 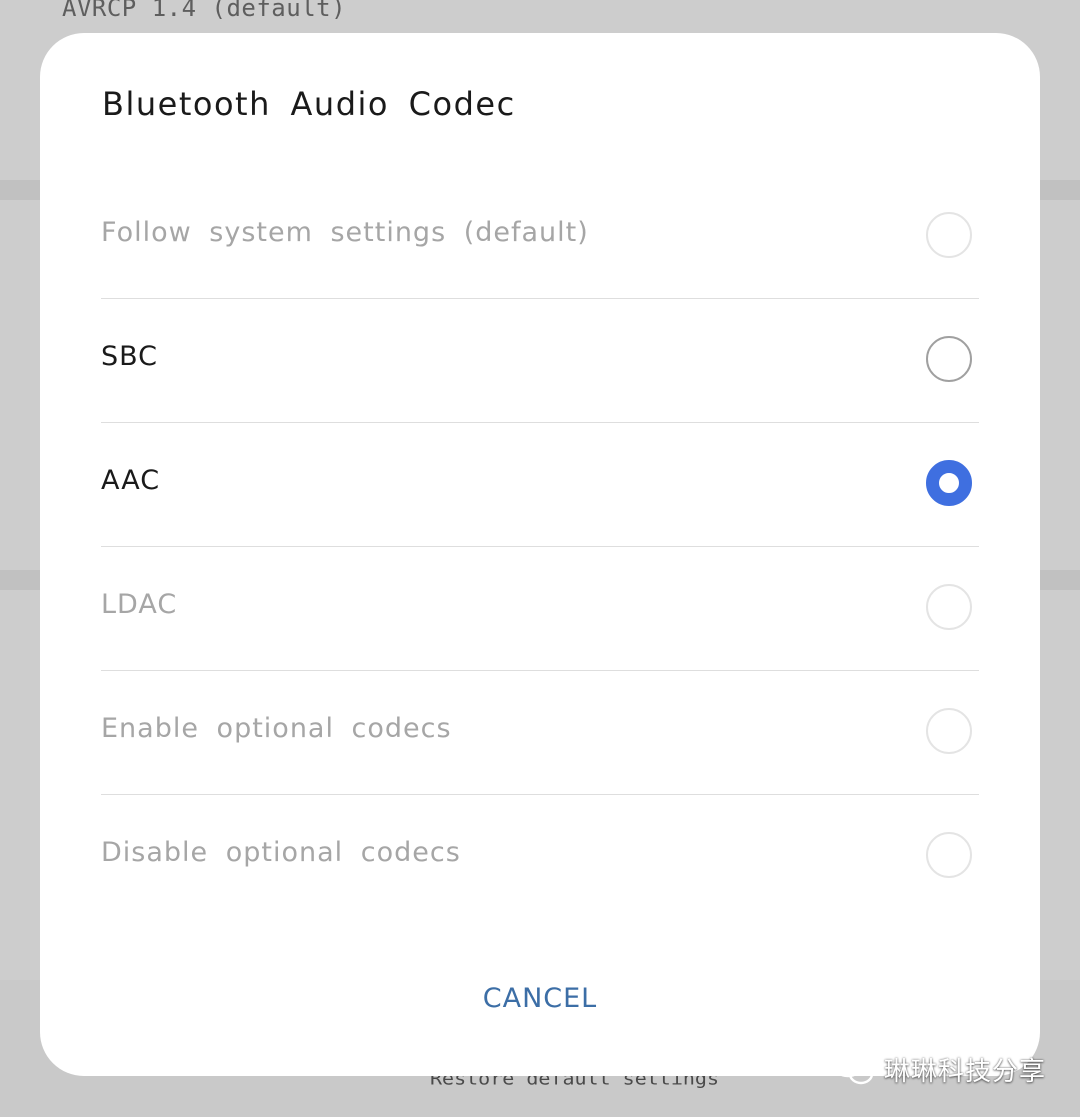 What do you see at coordinates (276, 728) in the screenshot?
I see `option-label: Enable optional codecs` at bounding box center [276, 728].